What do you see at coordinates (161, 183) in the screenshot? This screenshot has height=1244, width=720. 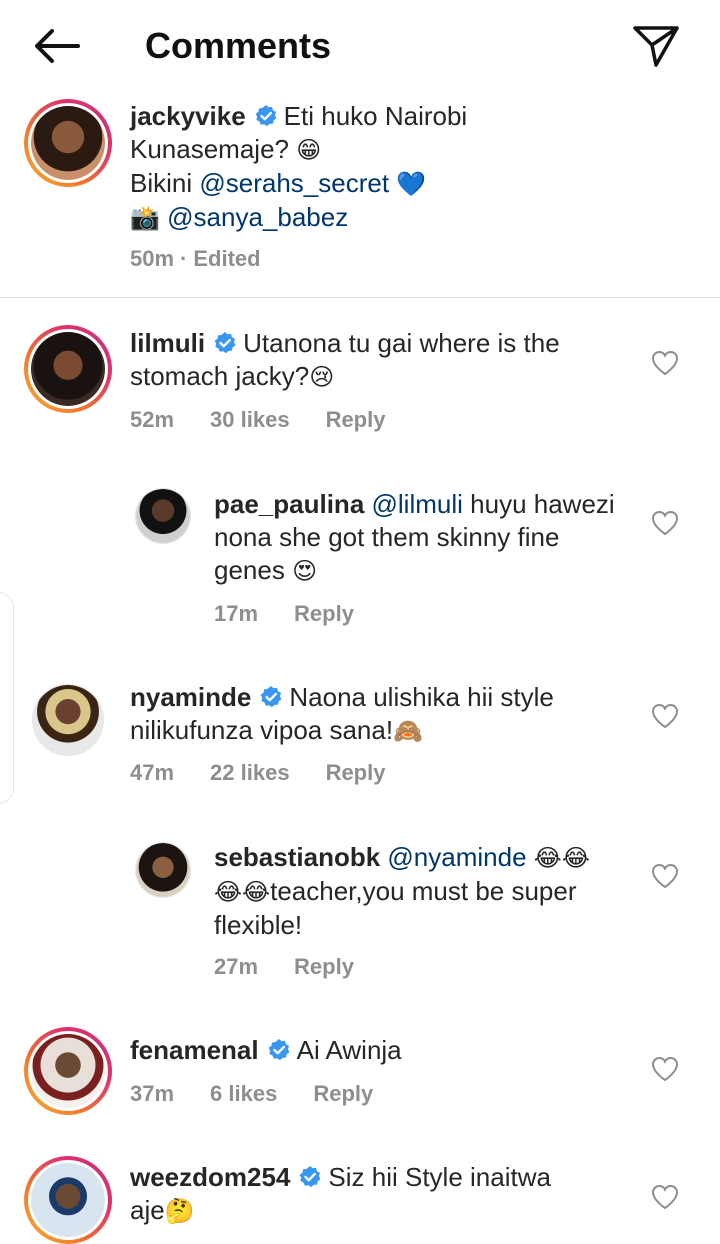 I see `caption-bikini-label: Bikini` at bounding box center [161, 183].